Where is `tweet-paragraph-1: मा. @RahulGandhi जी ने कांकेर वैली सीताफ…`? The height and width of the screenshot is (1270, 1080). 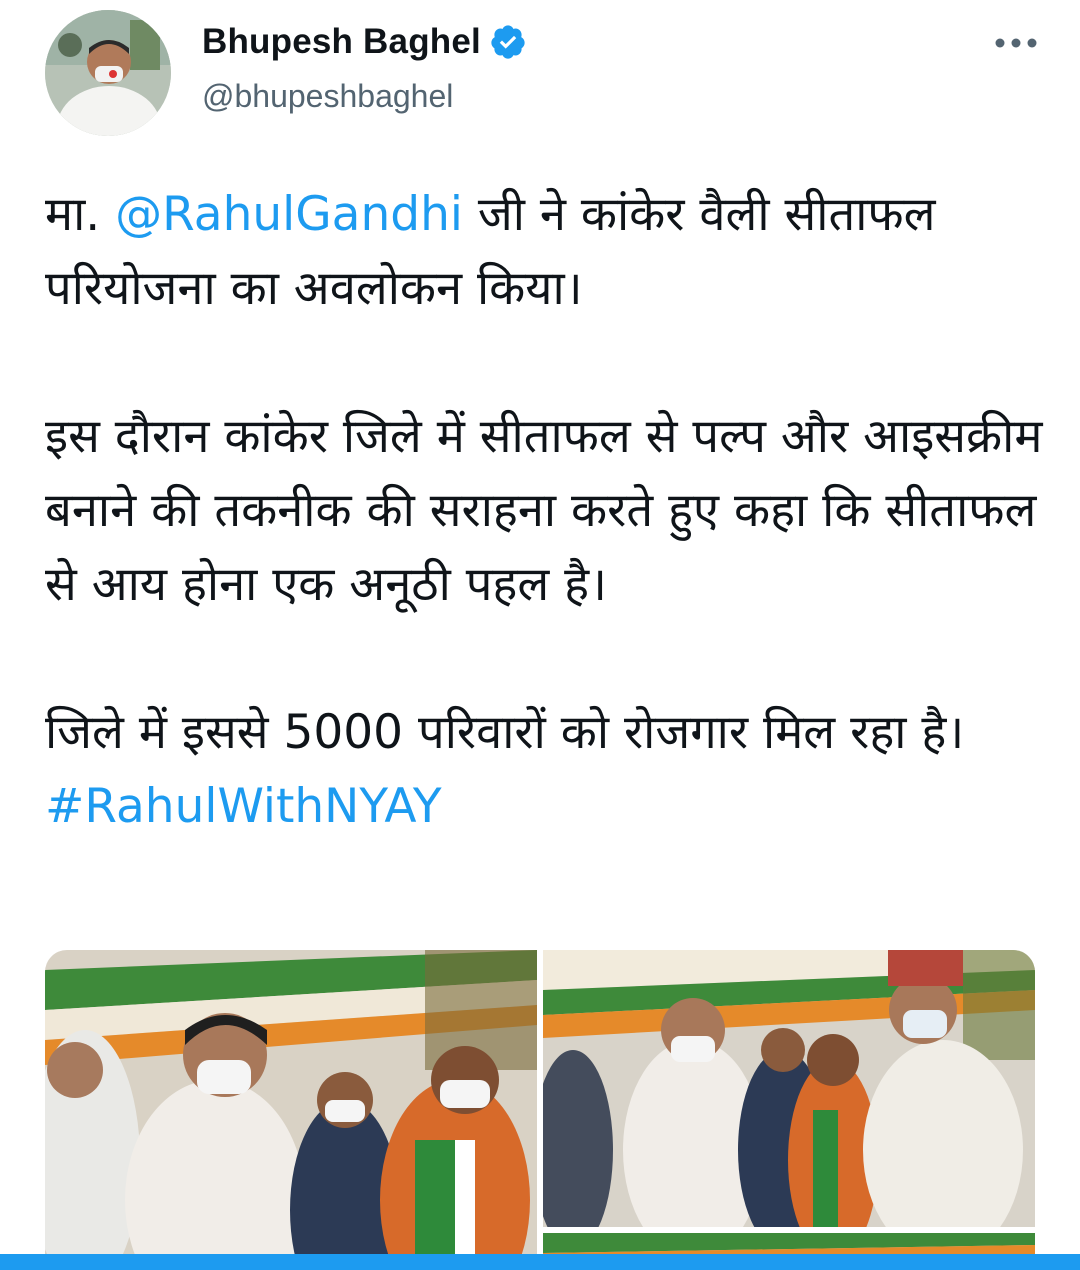 tweet-paragraph-1: मा. @RahulGandhi जी ने कांकेर वैली सीताफ… is located at coordinates (550, 252).